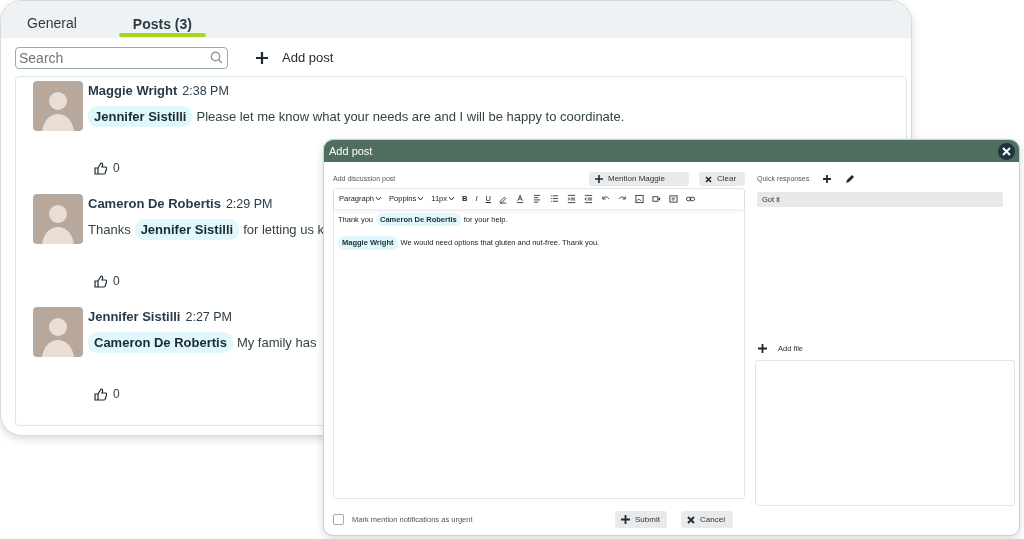 This screenshot has width=1024, height=539. What do you see at coordinates (410, 116) in the screenshot?
I see `post-text: Please let me know what your needs are and I will be happy to coordinate.` at bounding box center [410, 116].